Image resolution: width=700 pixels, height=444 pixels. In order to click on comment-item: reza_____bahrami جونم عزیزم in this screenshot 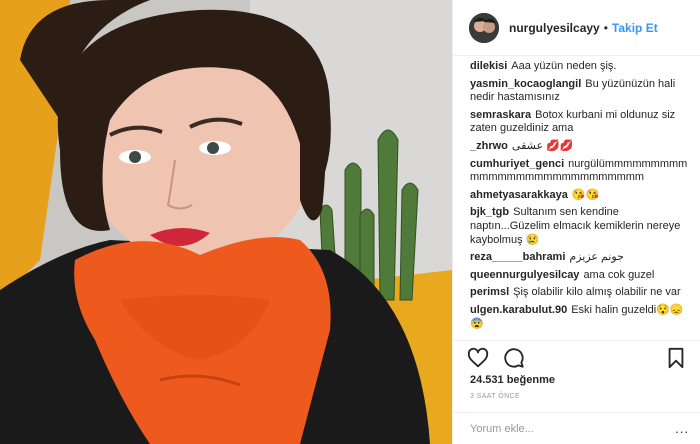, I will do `click(579, 258)`.